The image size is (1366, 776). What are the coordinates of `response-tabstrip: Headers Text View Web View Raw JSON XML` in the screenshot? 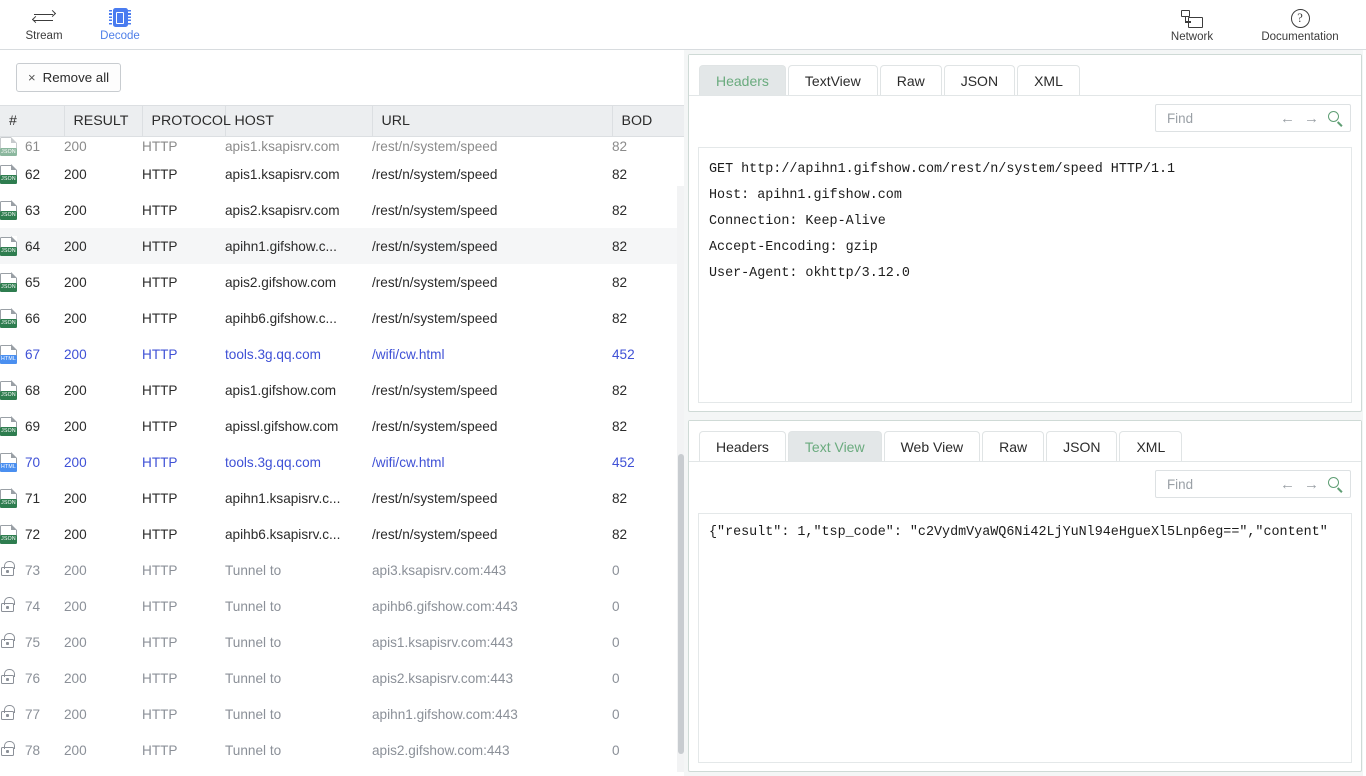 It's located at (1025, 441).